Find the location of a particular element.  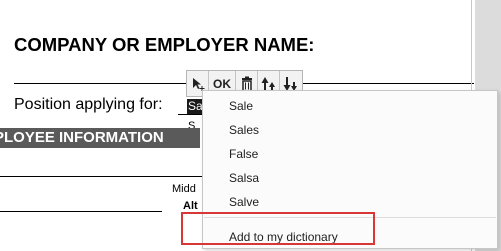

field-underline is located at coordinates (81, 211).